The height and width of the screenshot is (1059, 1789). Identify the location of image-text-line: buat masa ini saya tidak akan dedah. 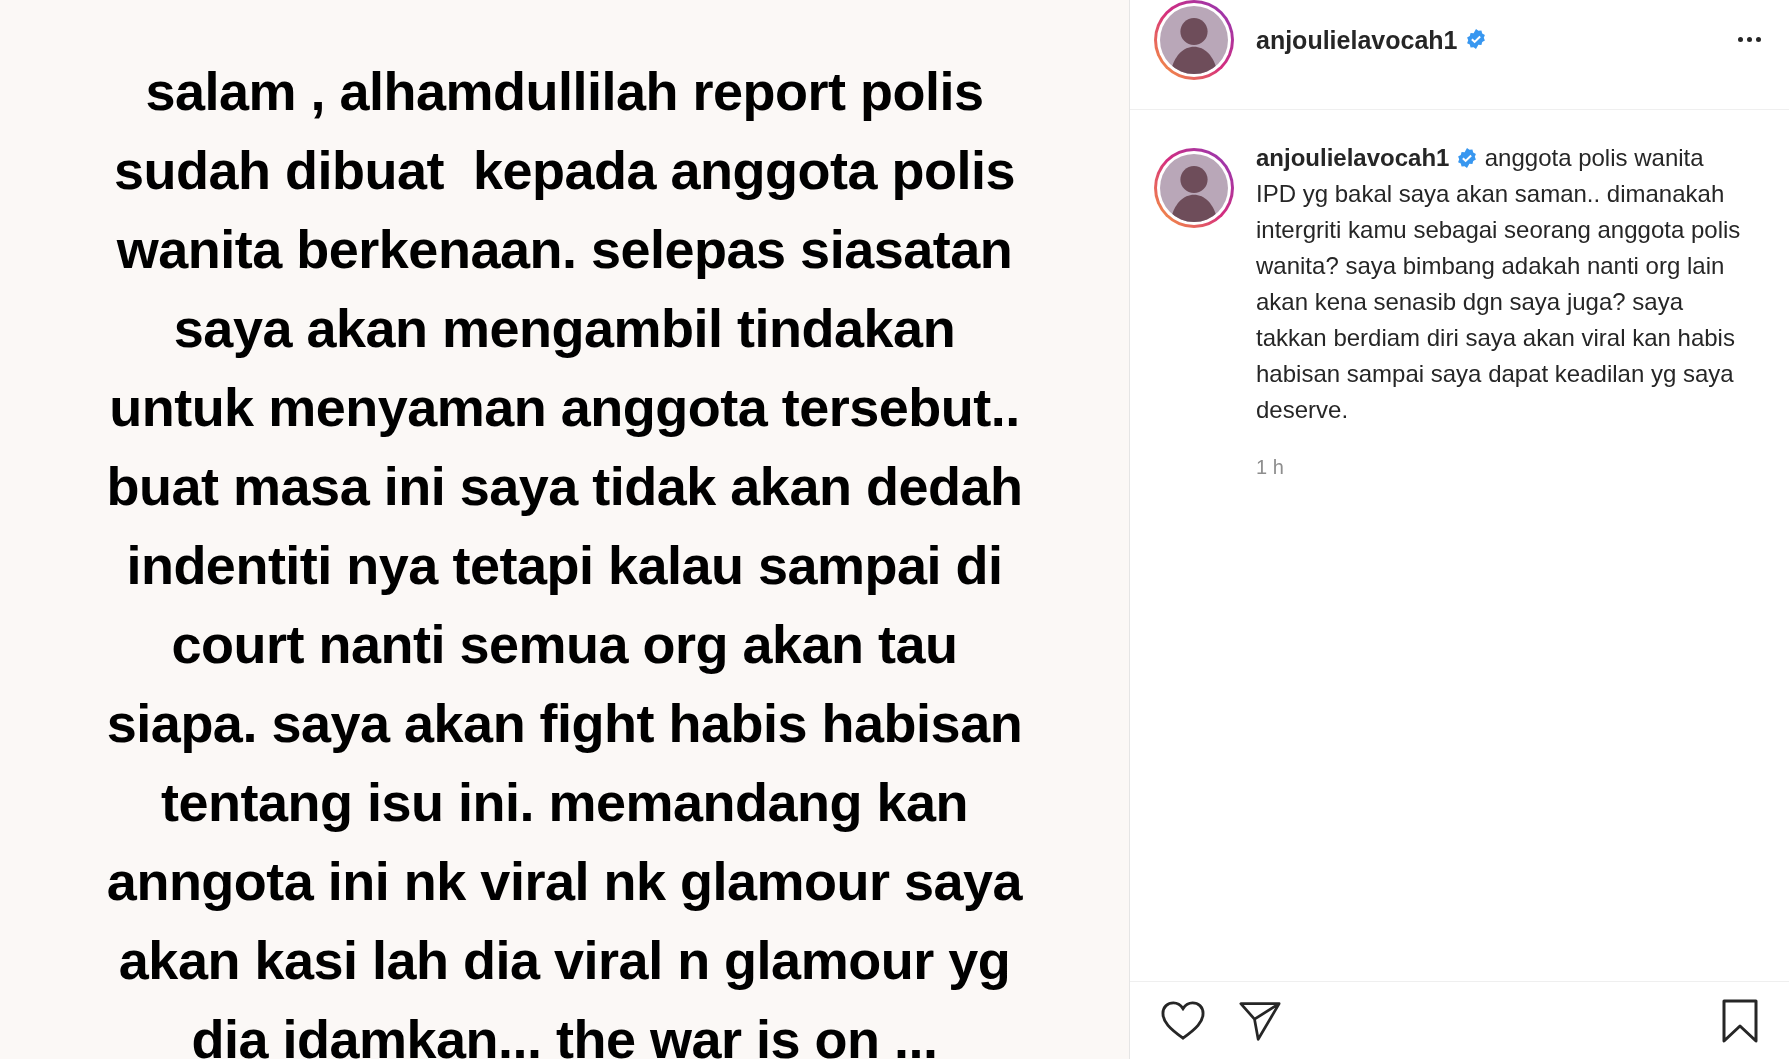
(564, 486).